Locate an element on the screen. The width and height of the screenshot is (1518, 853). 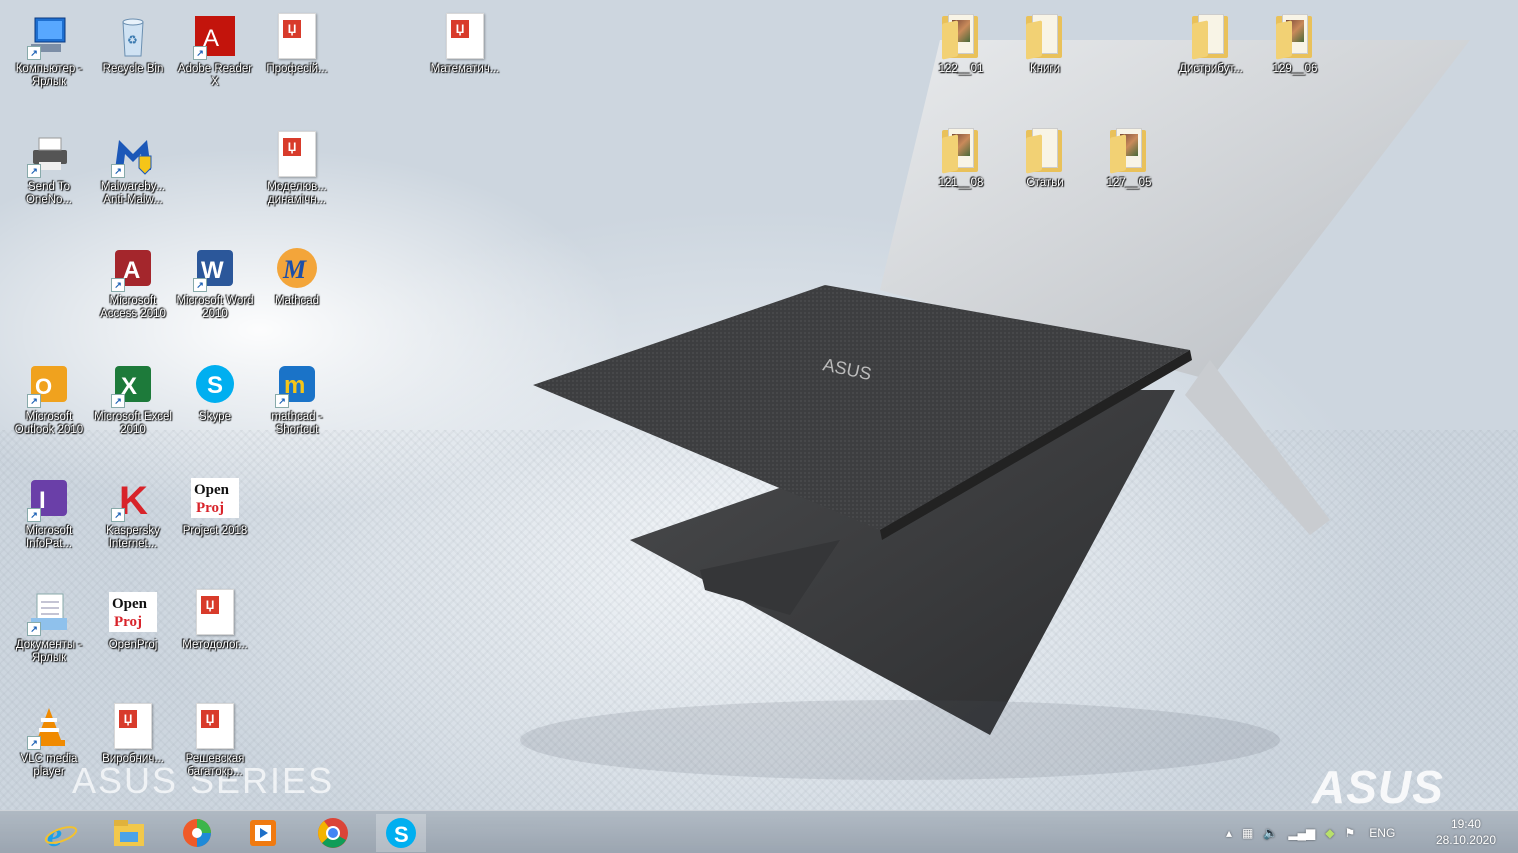
desktop-icon-label: Документы - Ярлык is located at coordinates (49, 651).